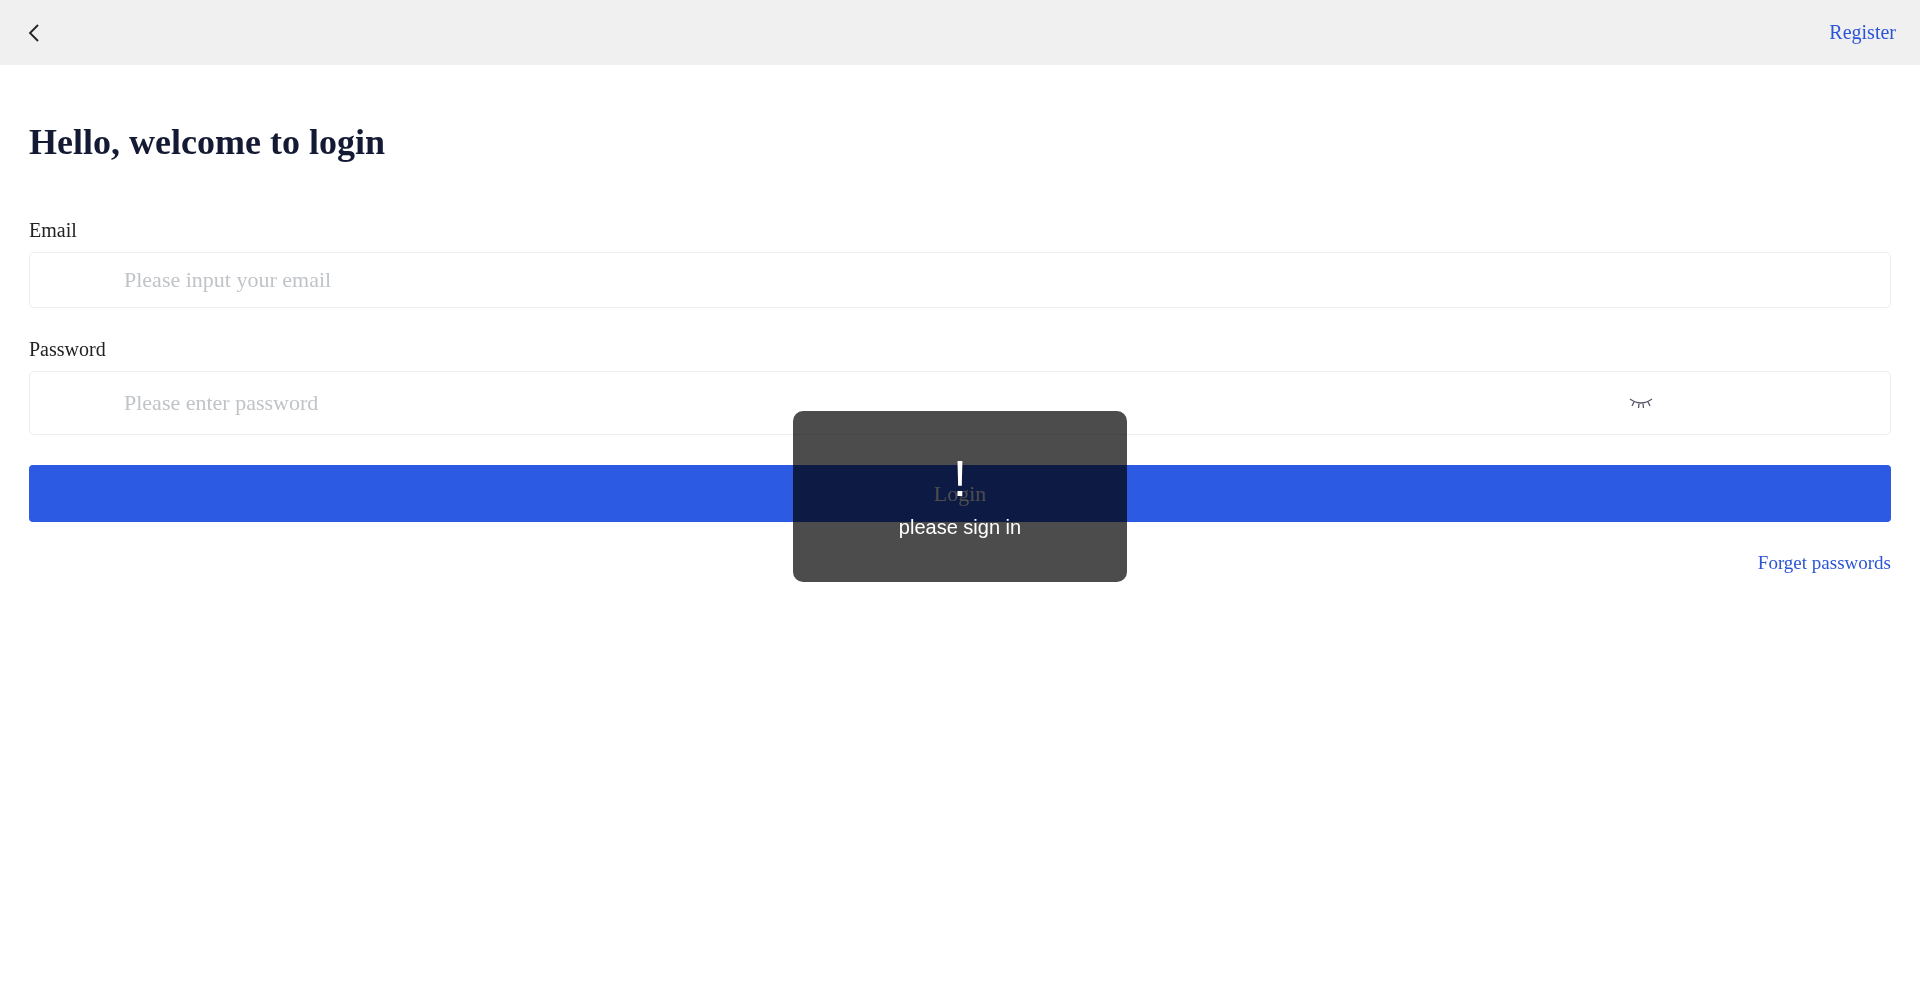  I want to click on page-title: Hello, welcome to login, so click(207, 142).